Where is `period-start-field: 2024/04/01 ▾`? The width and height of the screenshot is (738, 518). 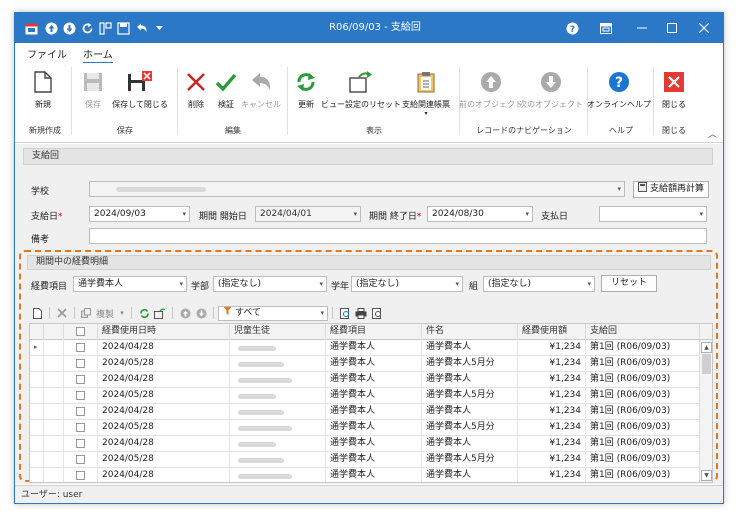 period-start-field: 2024/04/01 ▾ is located at coordinates (308, 214).